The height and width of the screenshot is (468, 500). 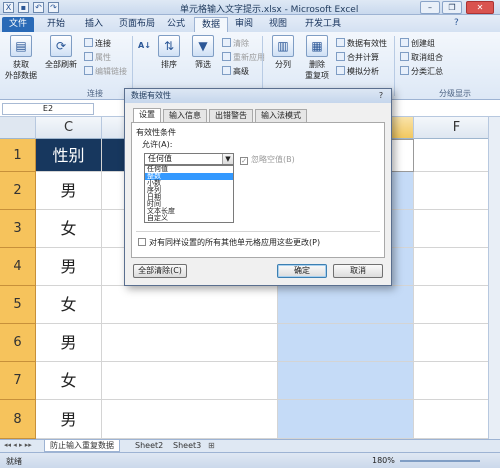 I want to click on clear-all-button: 全部清除(C), so click(x=160, y=271).